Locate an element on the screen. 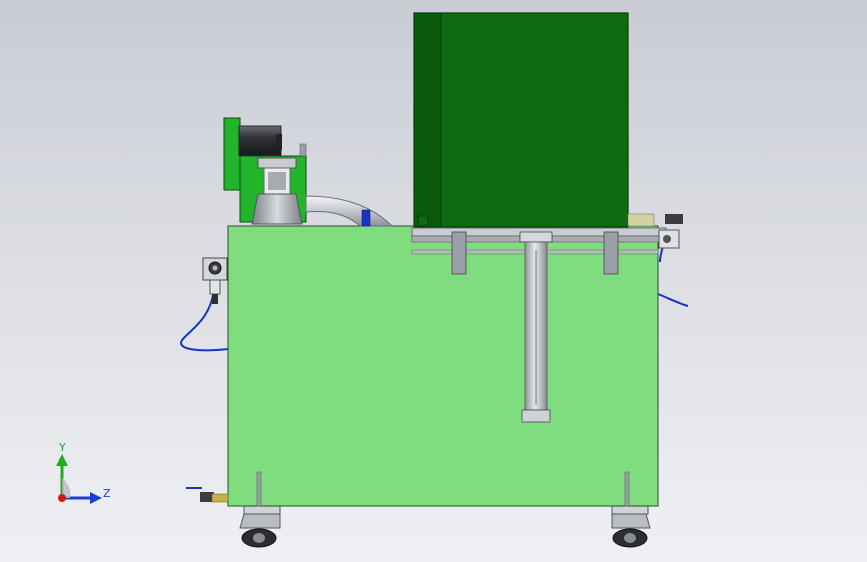 This screenshot has height=562, width=867. z-axis-arrow is located at coordinates (96, 498).